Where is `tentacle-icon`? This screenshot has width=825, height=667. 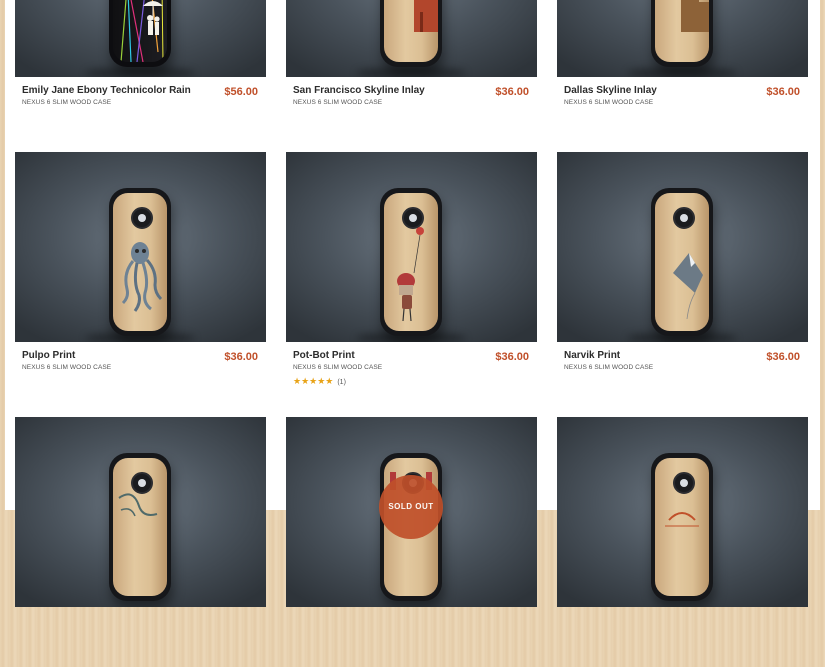 tentacle-icon is located at coordinates (138, 505).